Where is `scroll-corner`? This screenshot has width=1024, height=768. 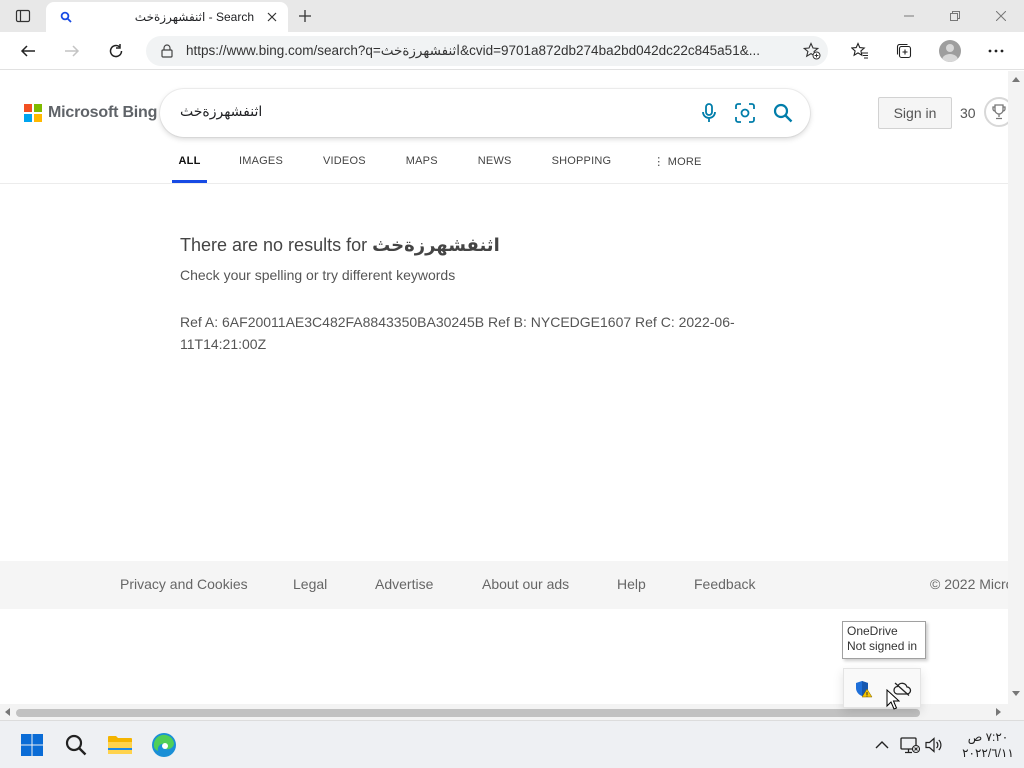
scroll-corner is located at coordinates (1016, 712).